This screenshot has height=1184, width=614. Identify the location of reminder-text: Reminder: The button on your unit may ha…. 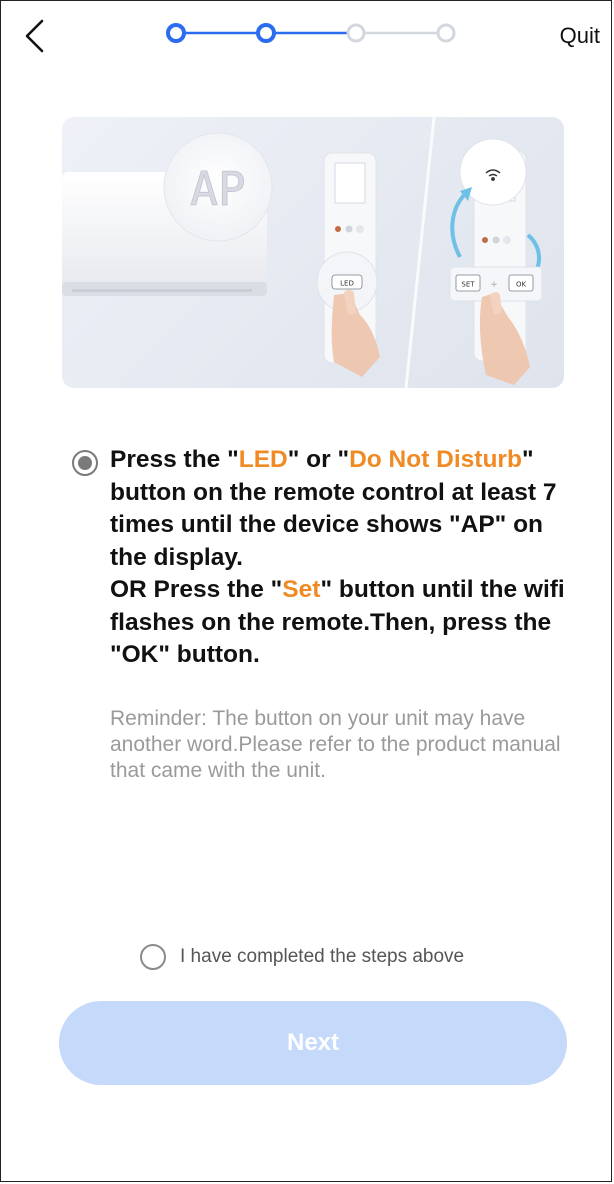
(335, 744).